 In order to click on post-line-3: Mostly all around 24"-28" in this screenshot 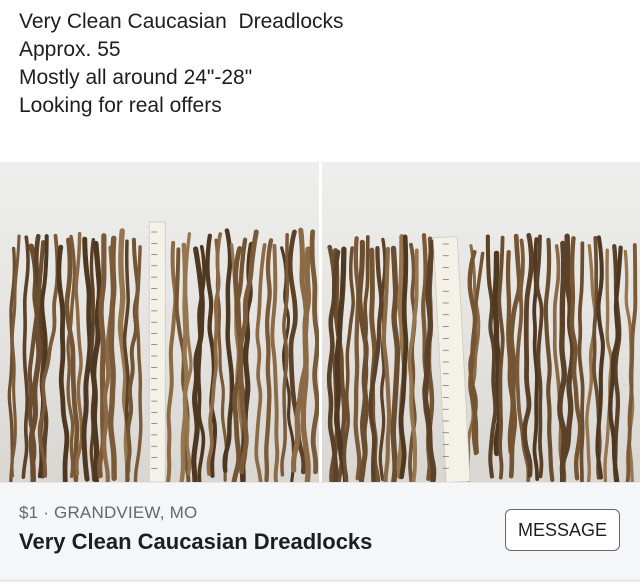, I will do `click(181, 78)`.